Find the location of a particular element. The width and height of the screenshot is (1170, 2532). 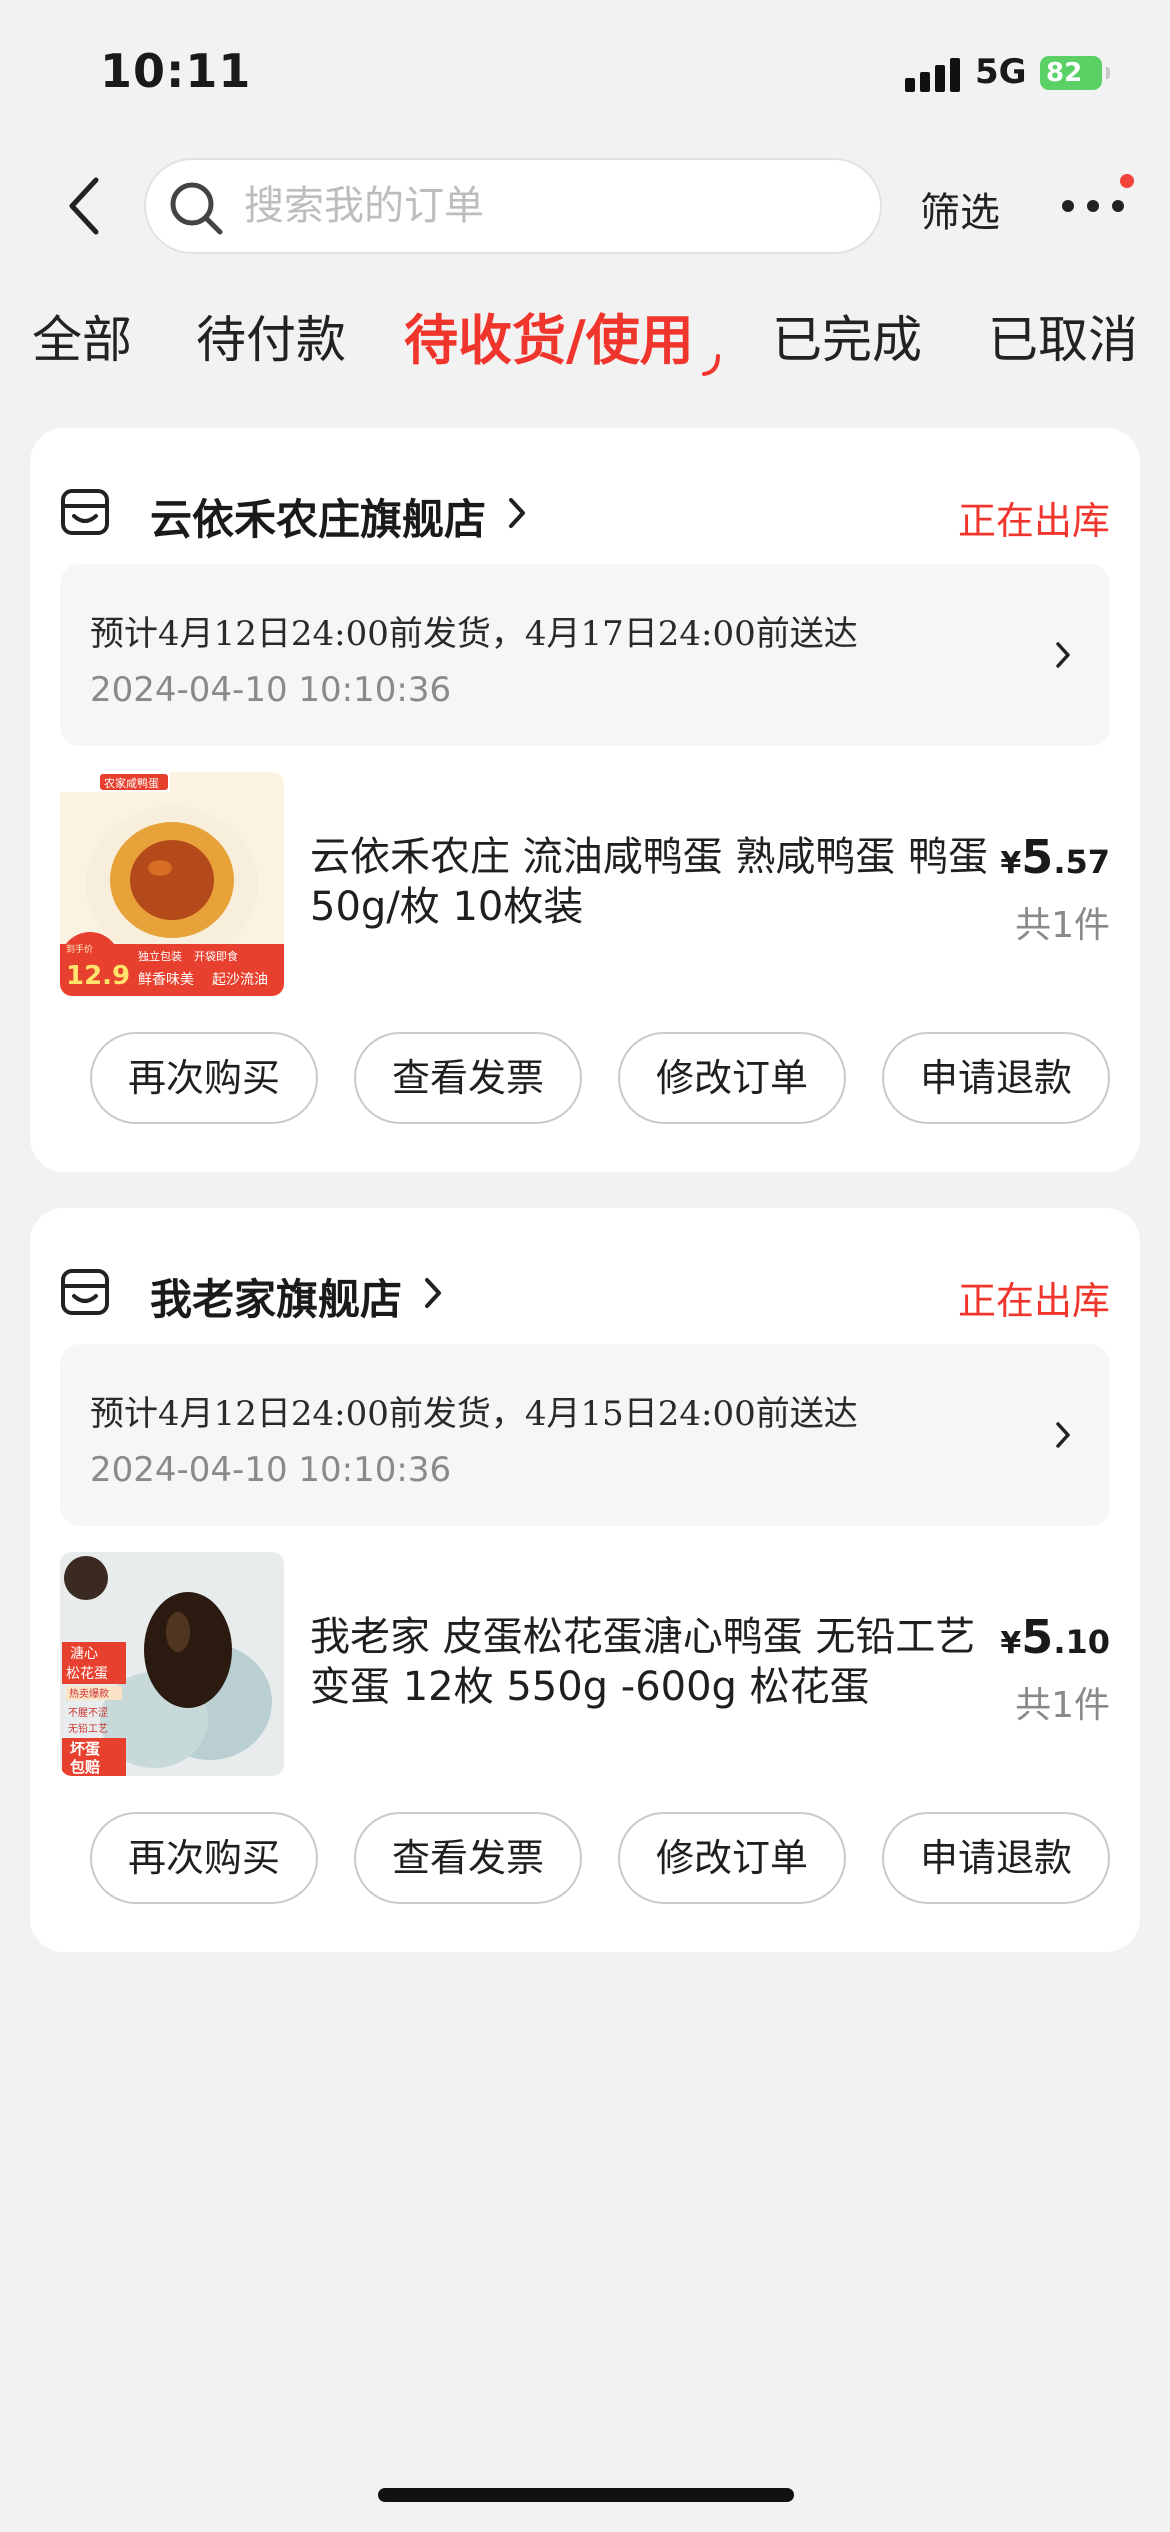

product-price: ¥5.10 is located at coordinates (1055, 1637).